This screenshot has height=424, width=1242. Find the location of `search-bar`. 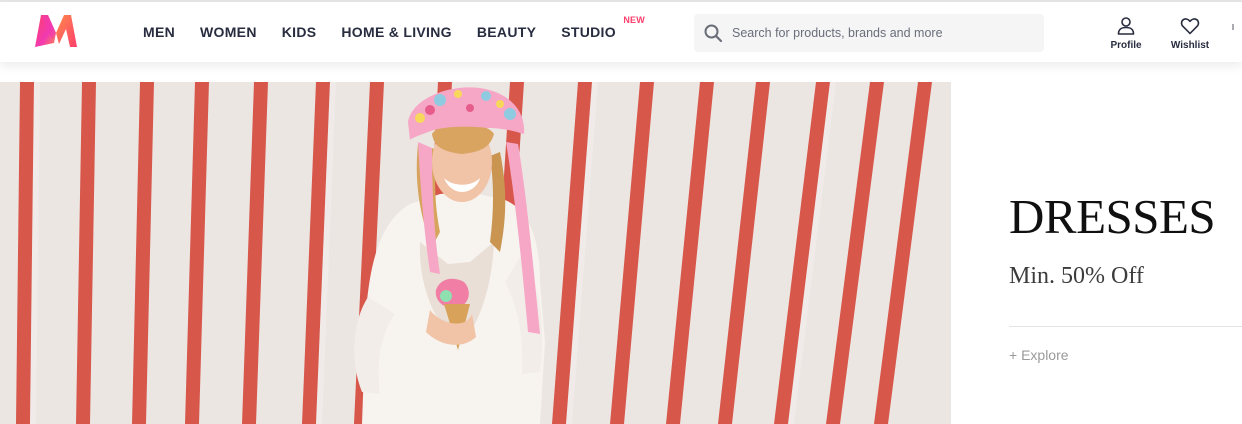

search-bar is located at coordinates (869, 33).